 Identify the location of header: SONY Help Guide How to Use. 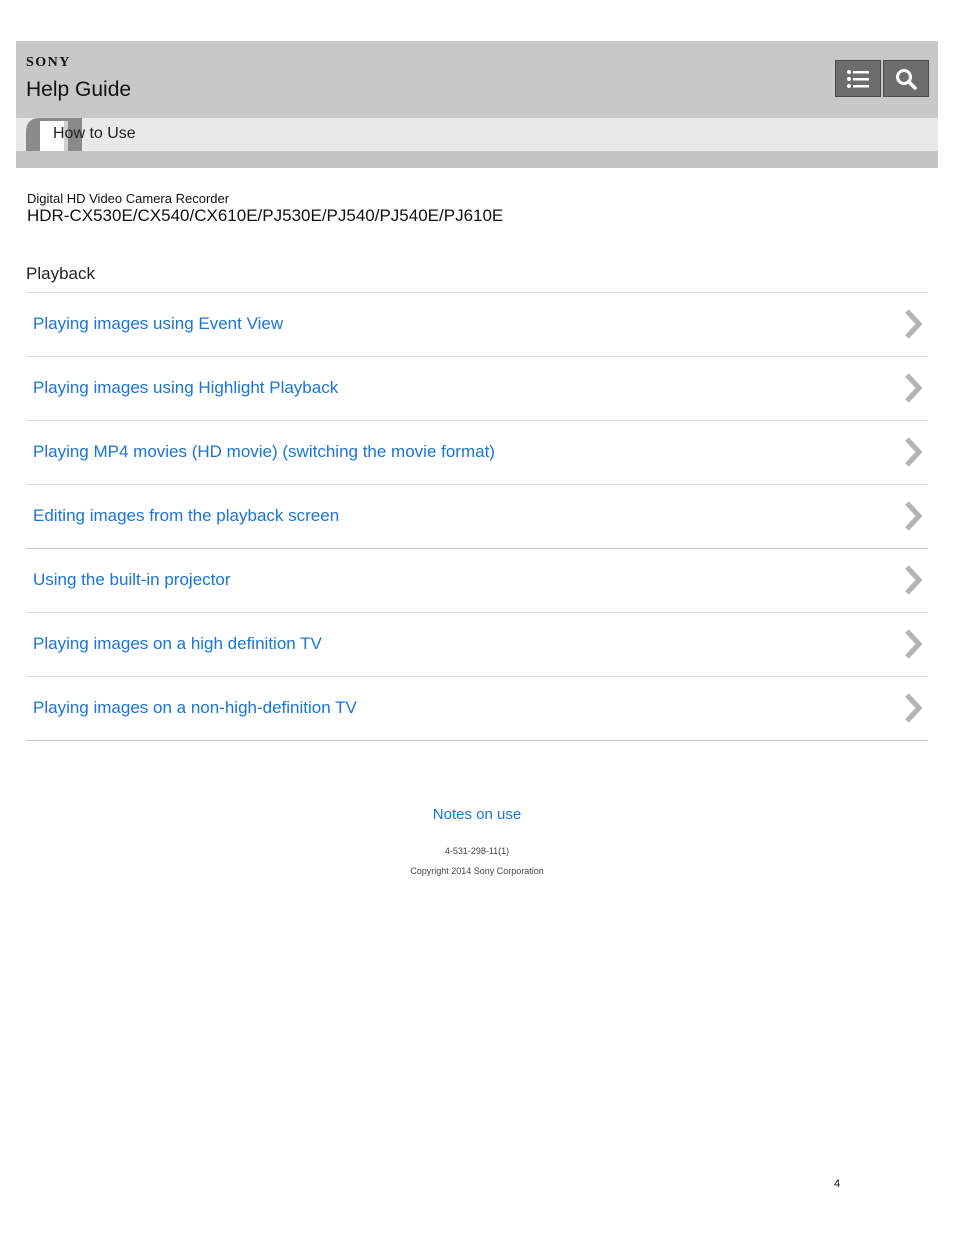
(477, 104).